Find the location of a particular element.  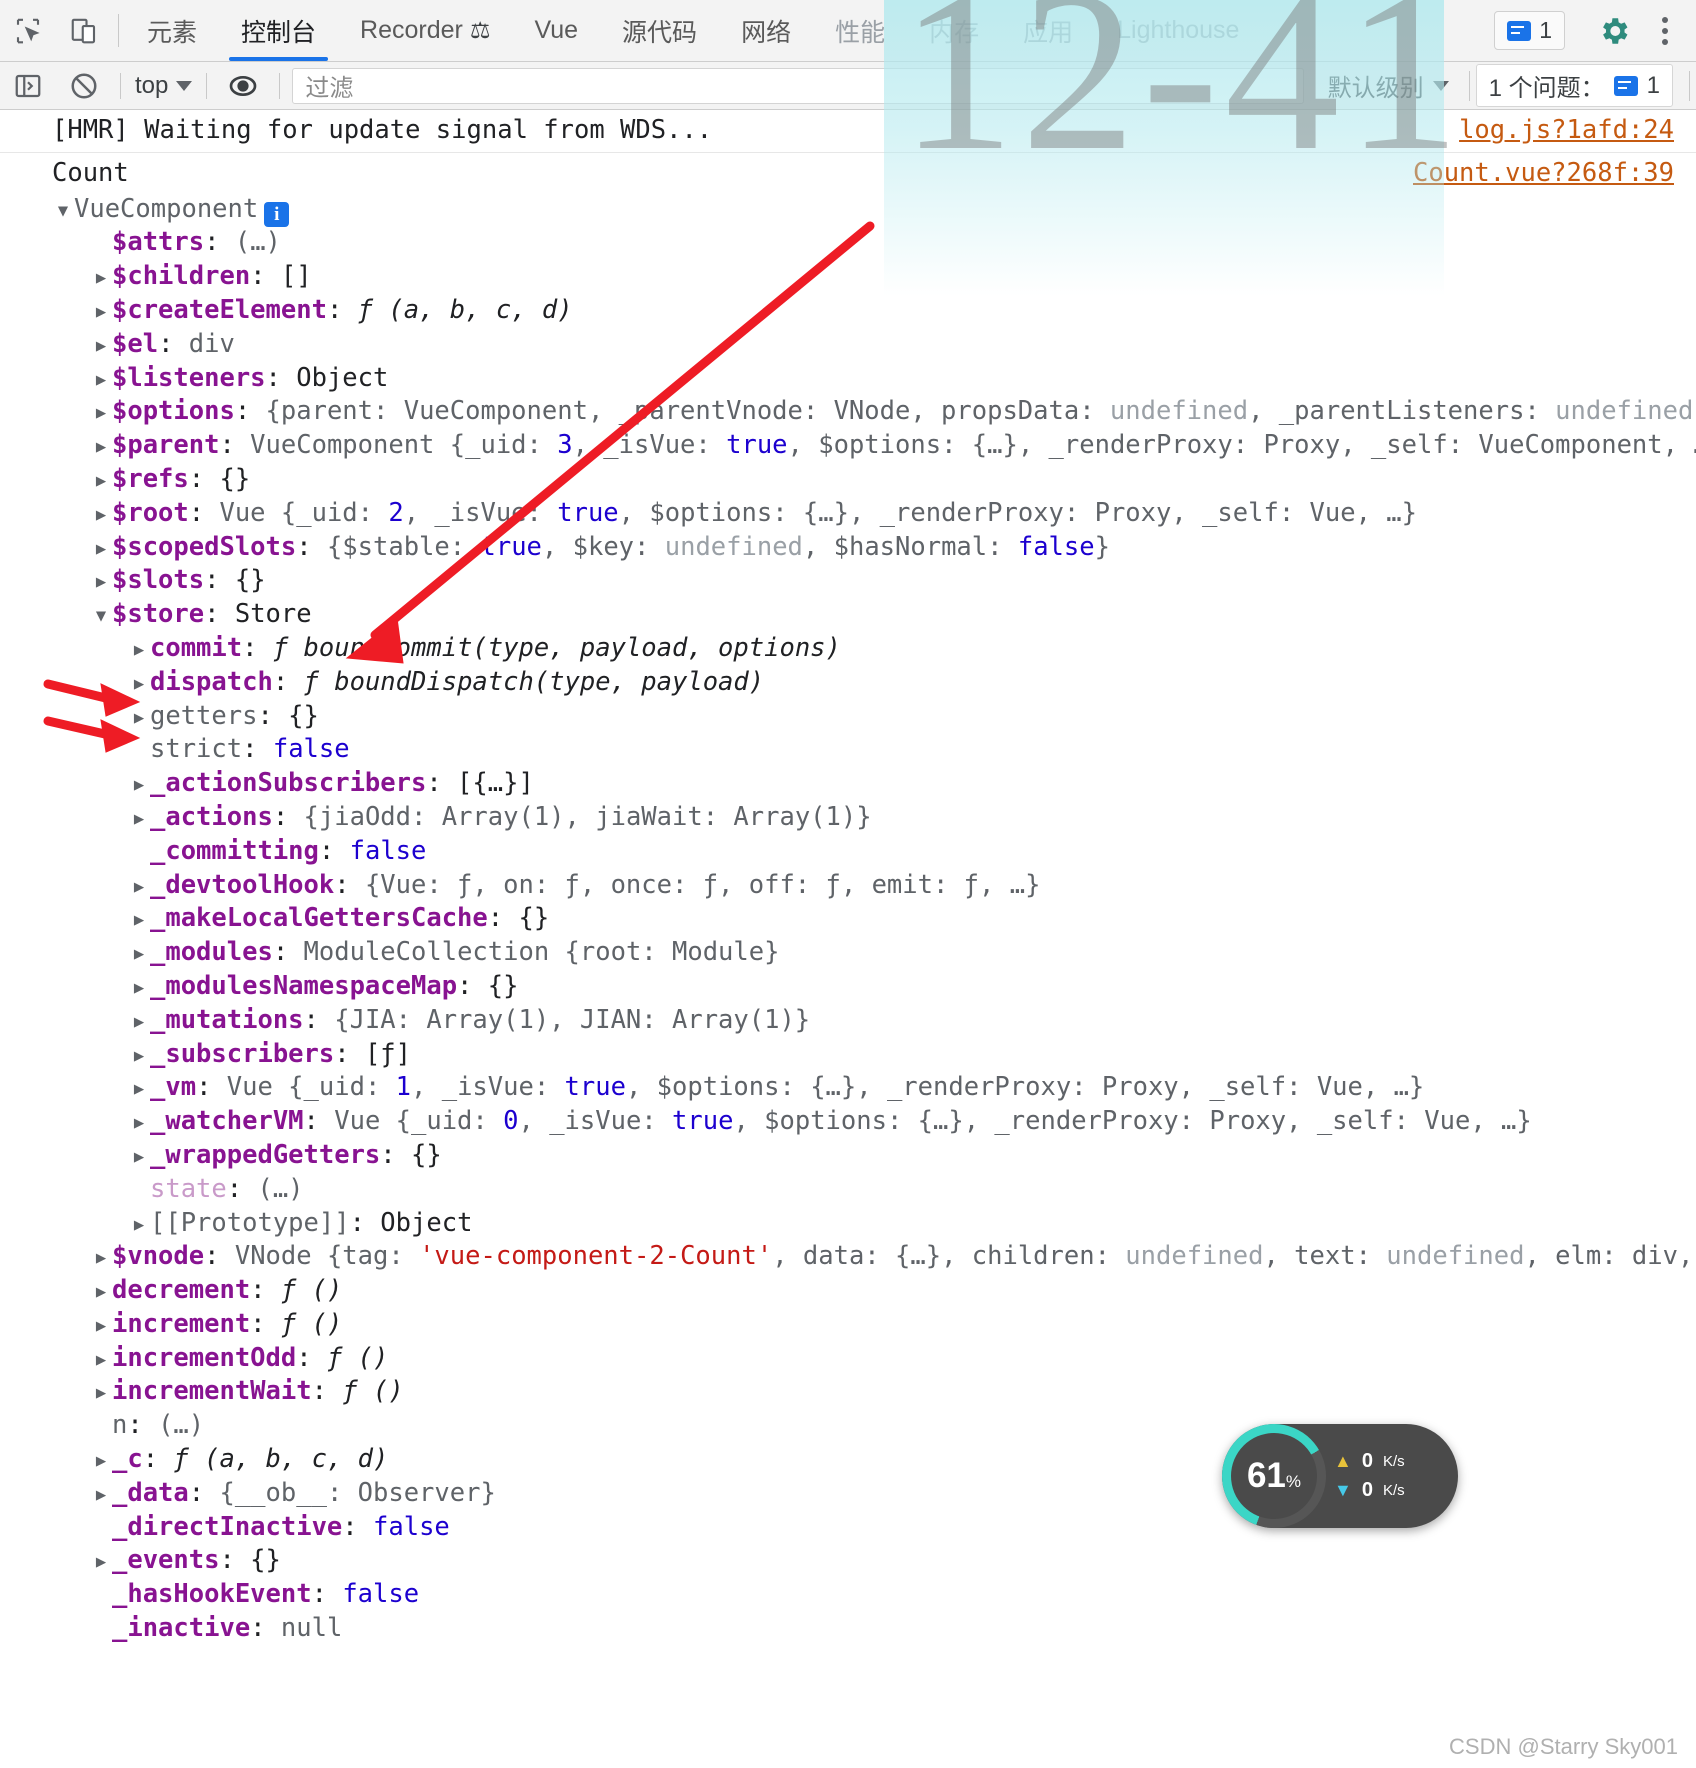

object-tree-row: ▶ $slots: {} is located at coordinates (869, 582).